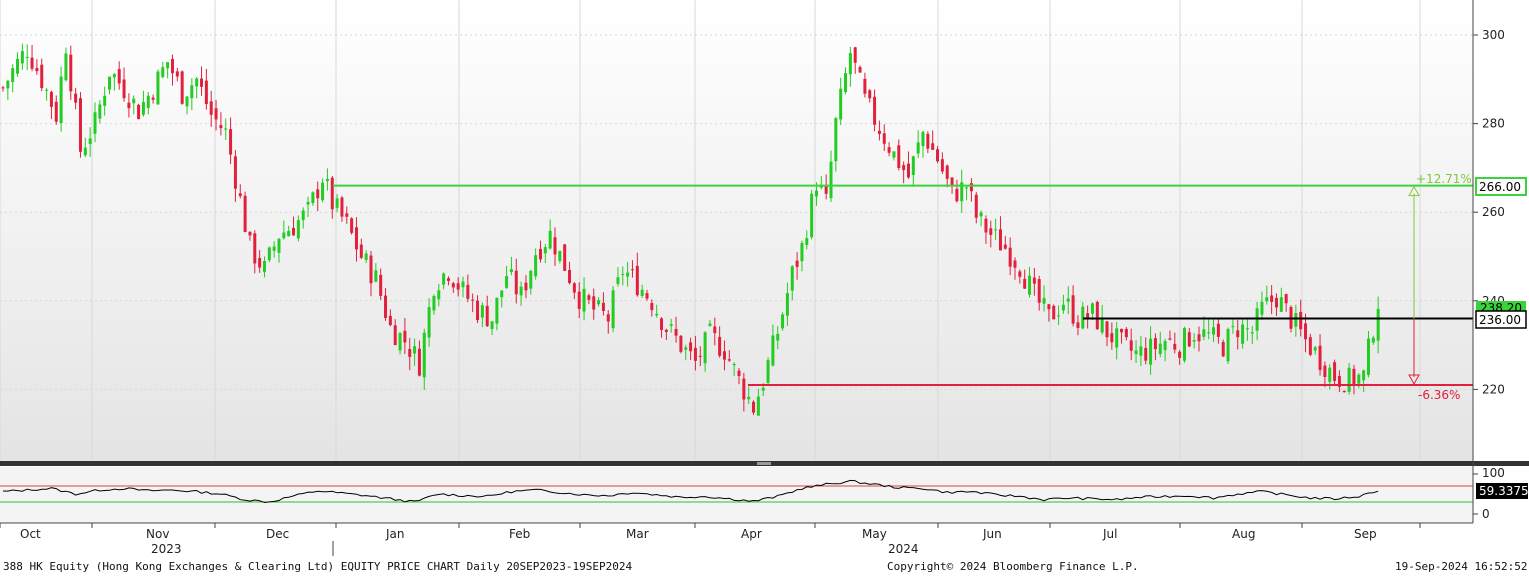 Image resolution: width=1529 pixels, height=579 pixels. Describe the element at coordinates (519, 534) in the screenshot. I see `month-label: Feb` at that location.